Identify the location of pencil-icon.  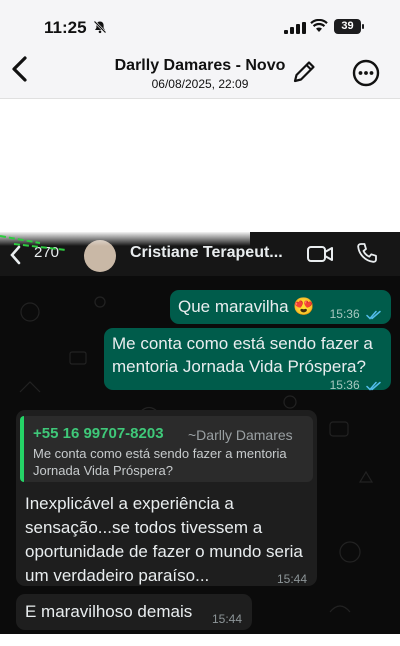
(304, 72).